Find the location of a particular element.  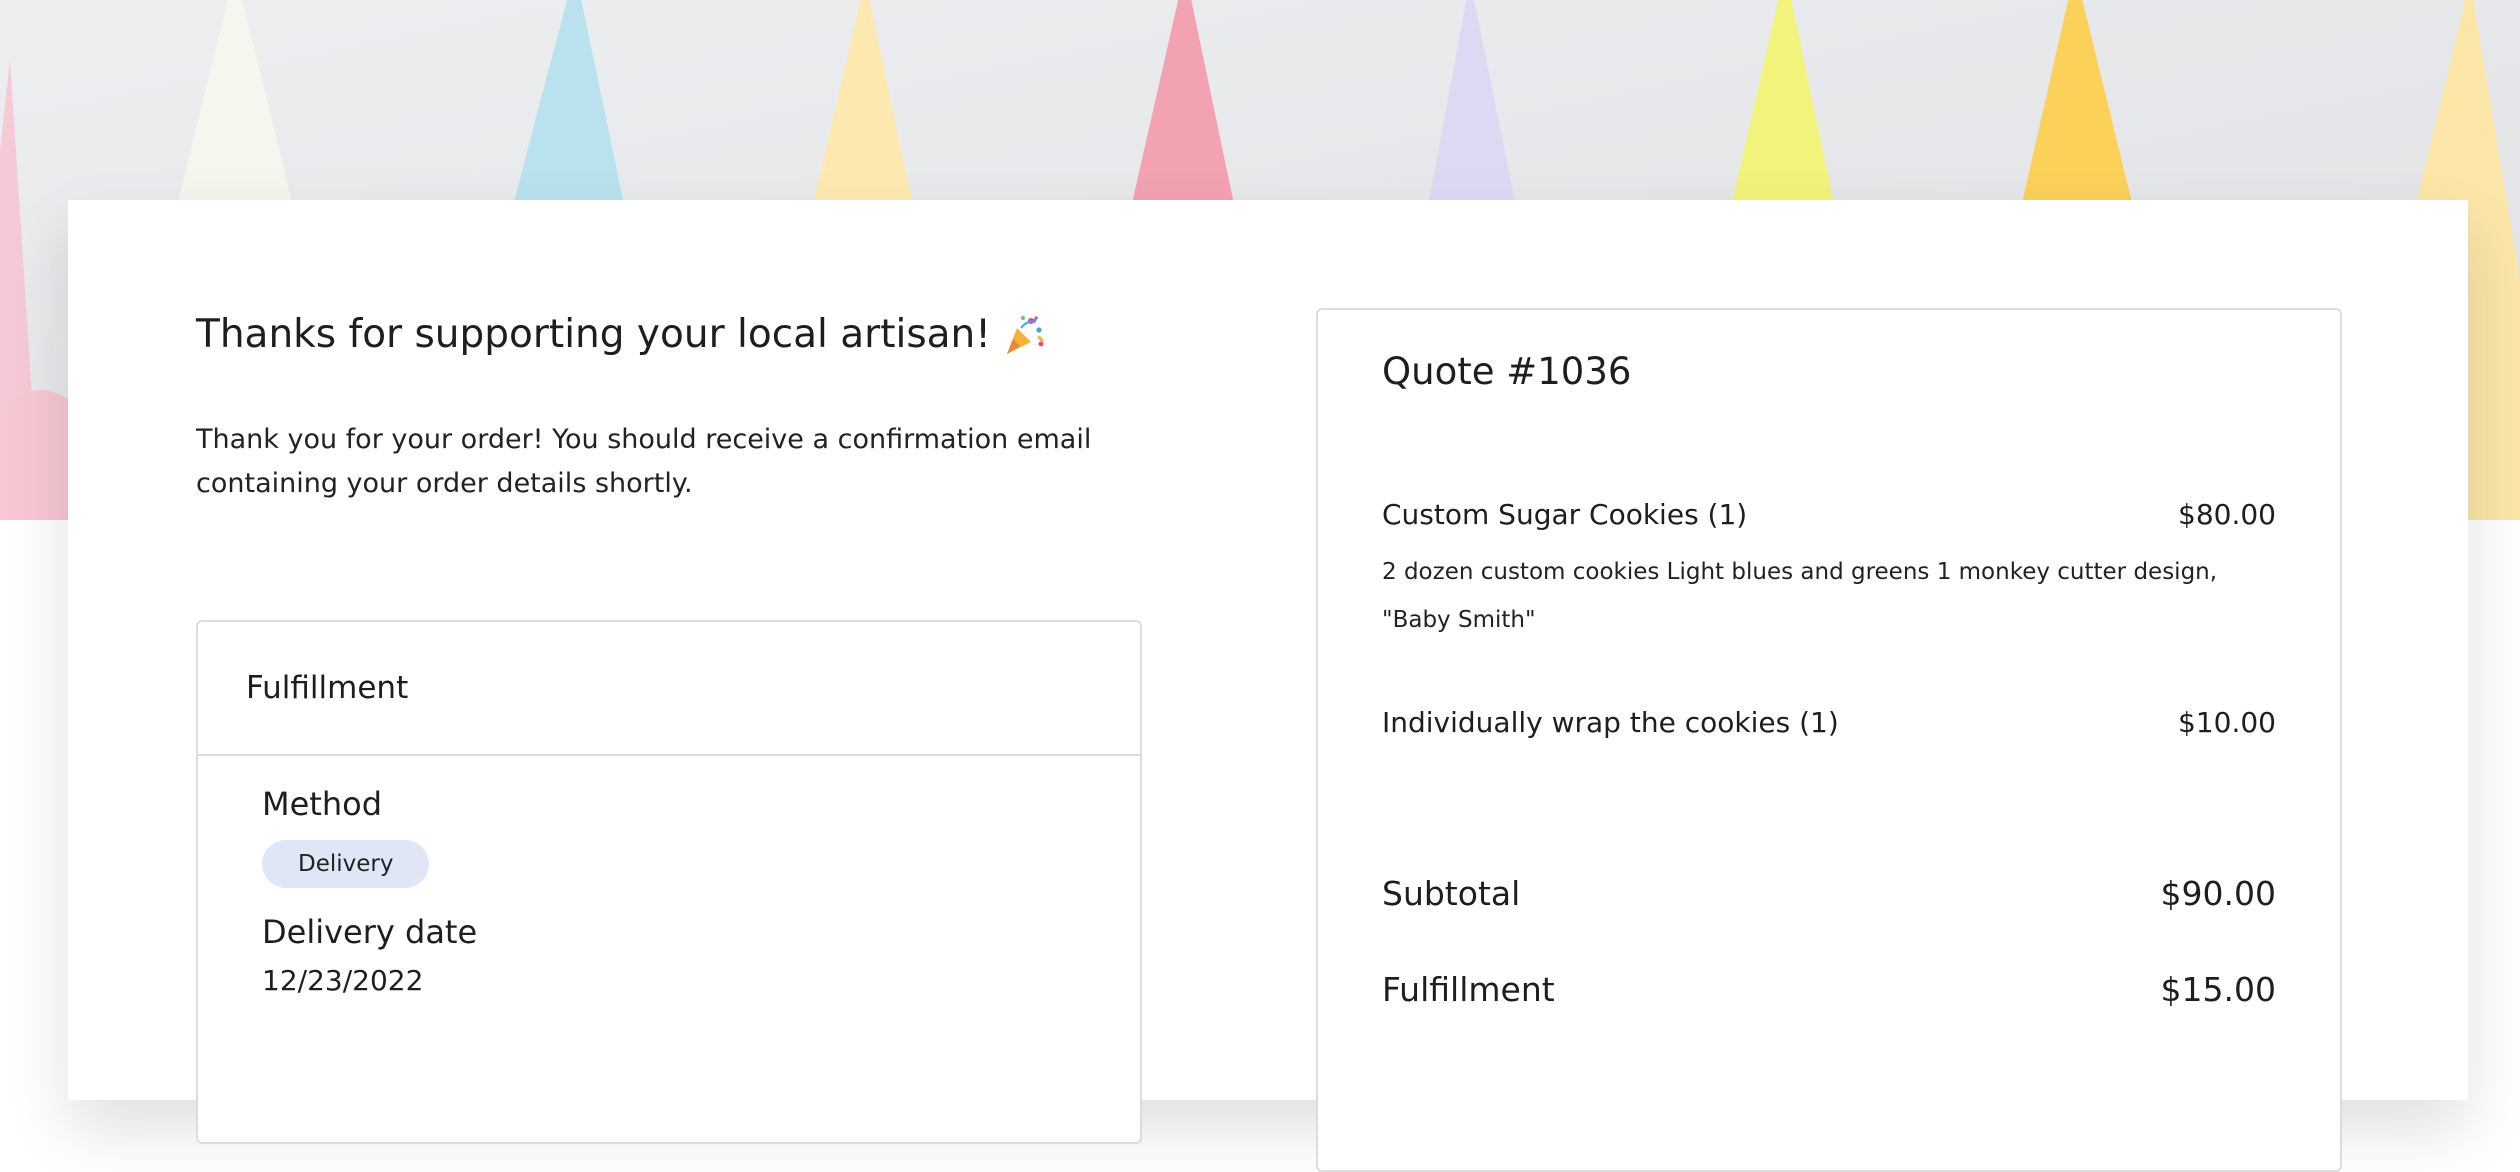

fulfillment-heading: Fulfillment is located at coordinates (669, 689).